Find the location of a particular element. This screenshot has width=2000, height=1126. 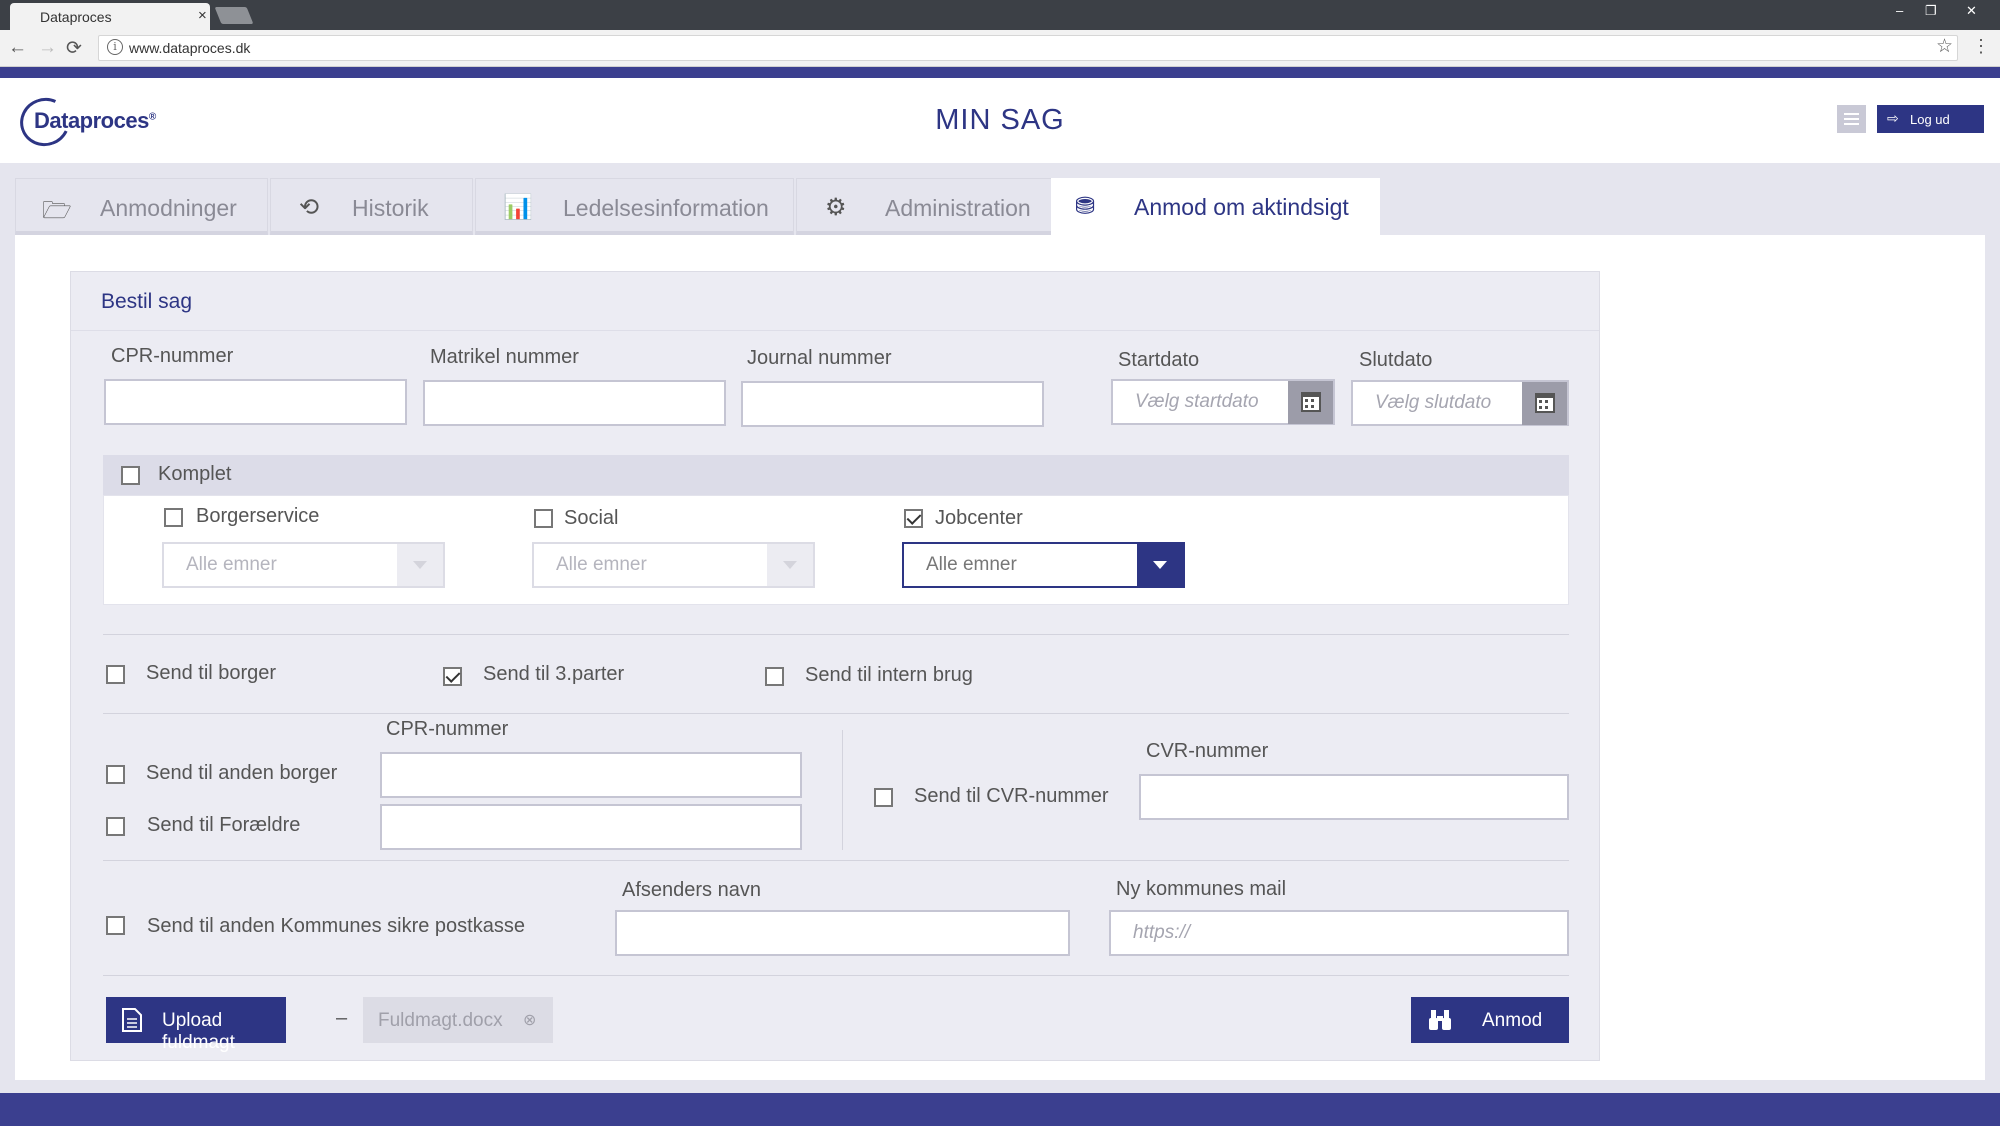

binoculars-icon: ⛃ is located at coordinates (1085, 206).